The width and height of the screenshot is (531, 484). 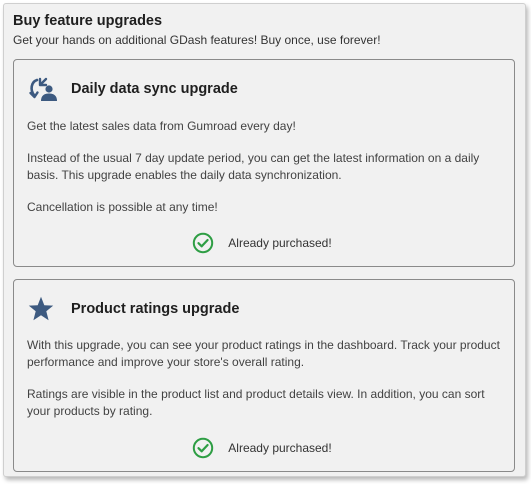 I want to click on card-header: Daily data sync upgrade, so click(x=133, y=89).